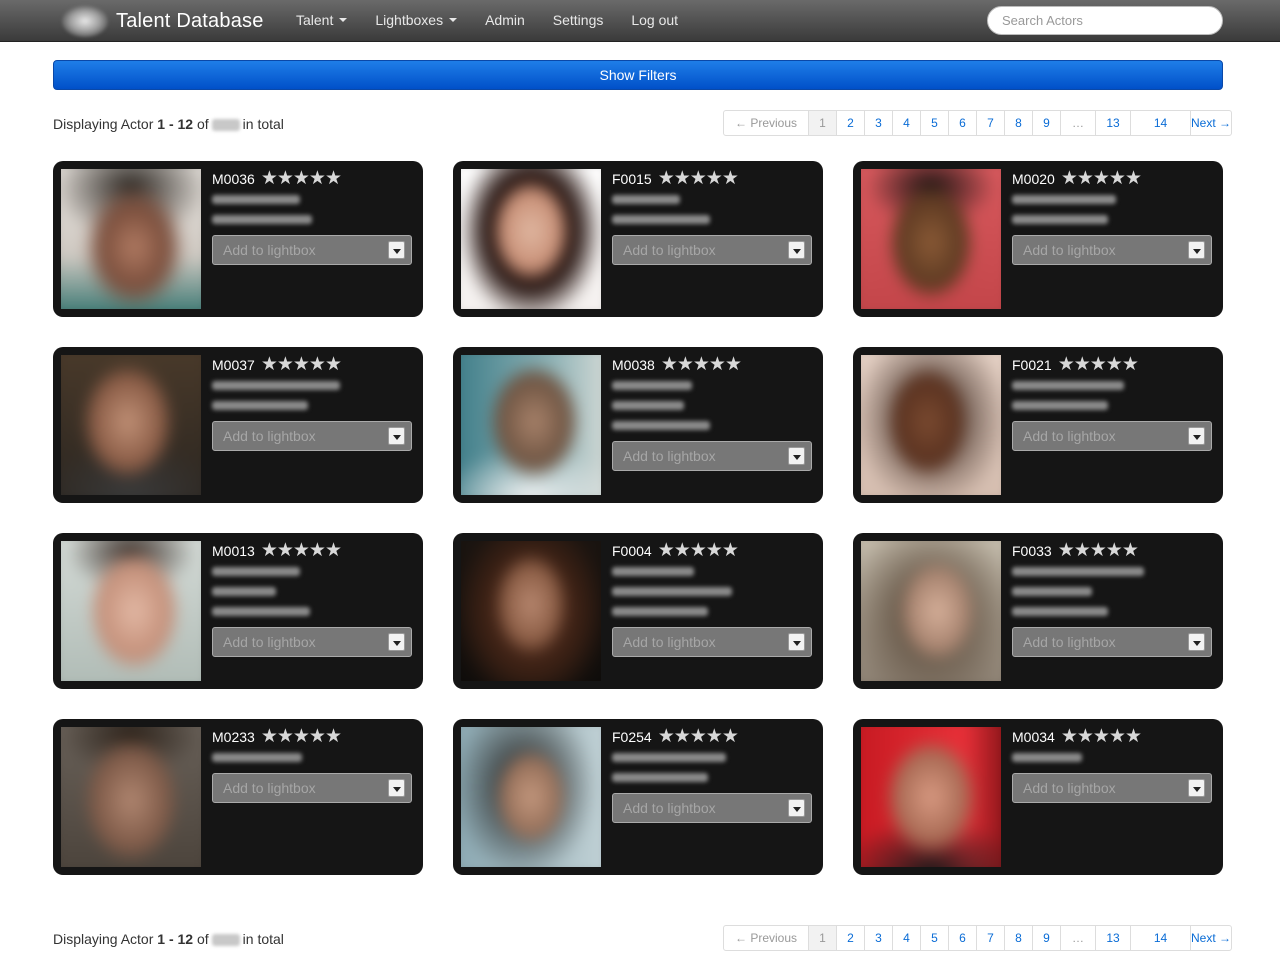 The image size is (1280, 976). What do you see at coordinates (1032, 551) in the screenshot?
I see `actor-code: F0033` at bounding box center [1032, 551].